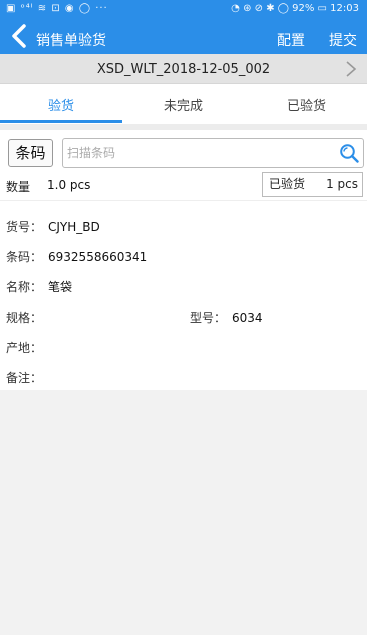 Image resolution: width=367 pixels, height=635 pixels. I want to click on page-title: 销售单验货, so click(71, 41).